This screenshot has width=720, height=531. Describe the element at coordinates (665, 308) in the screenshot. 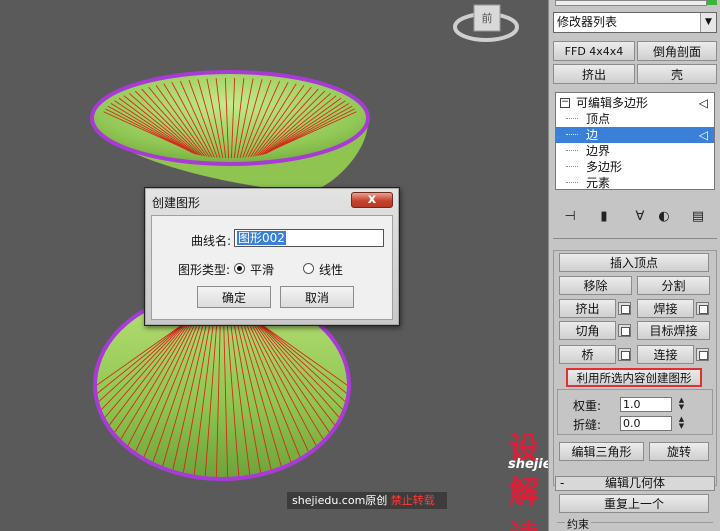

I see `weld-button: 焊接` at that location.